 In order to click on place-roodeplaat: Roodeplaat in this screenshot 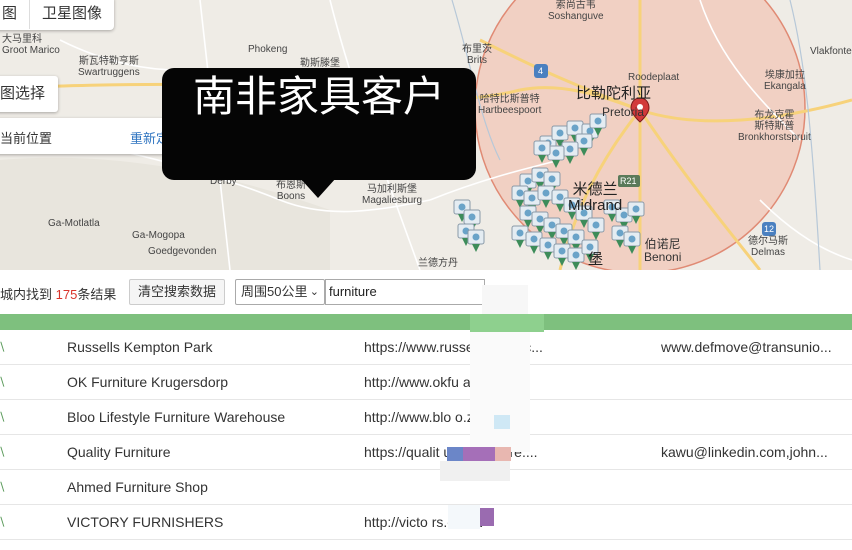, I will do `click(654, 77)`.